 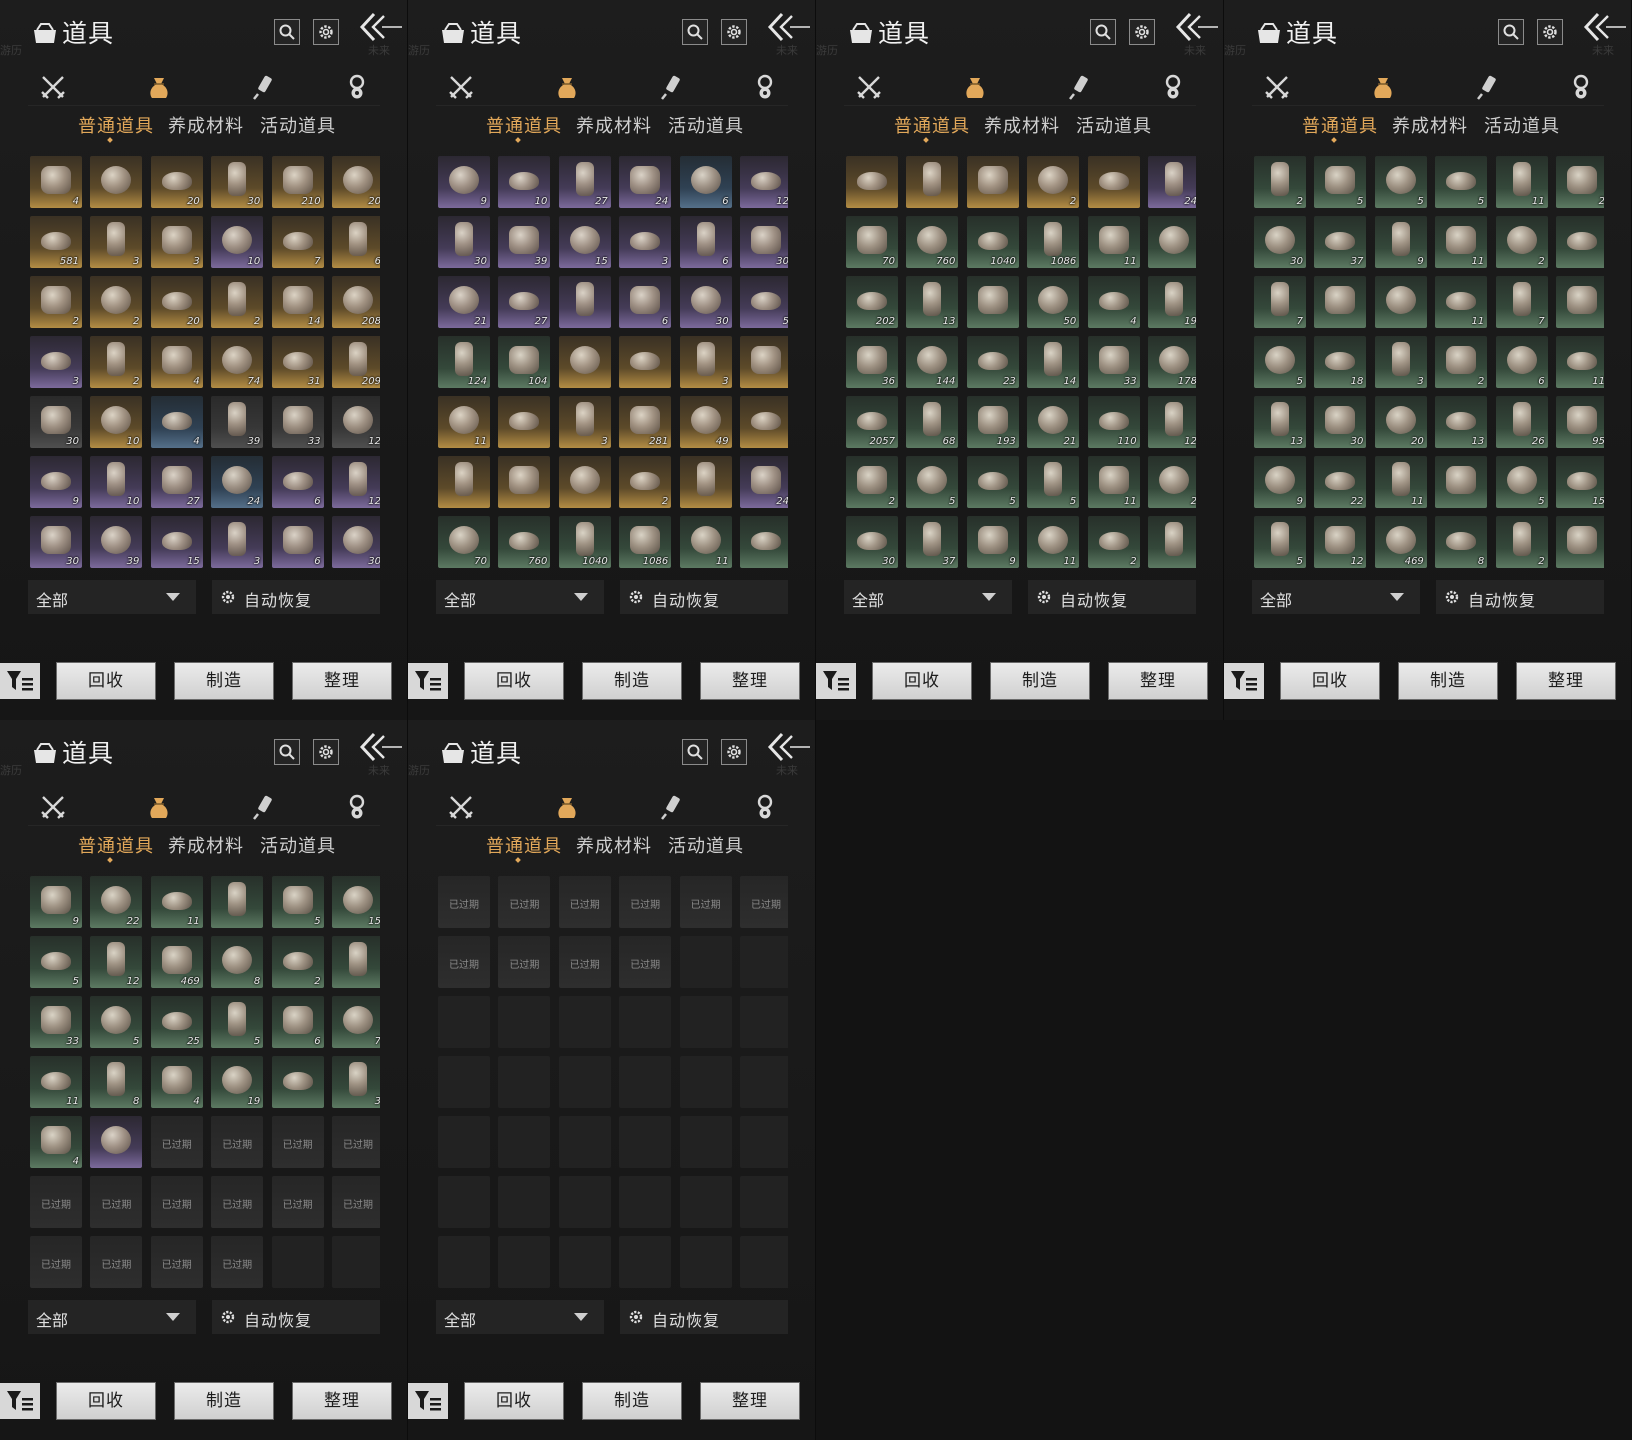 What do you see at coordinates (1580, 422) in the screenshot?
I see `item-slot: 95` at bounding box center [1580, 422].